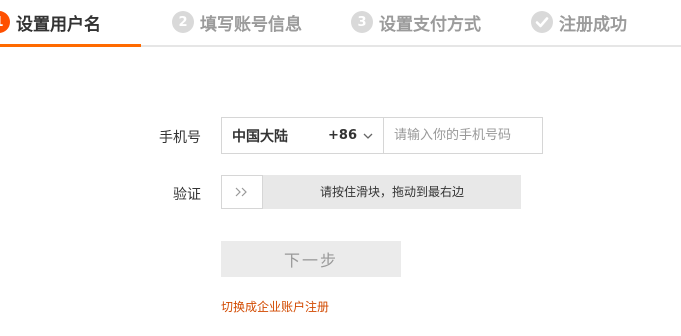 This screenshot has height=336, width=681. I want to click on step-1-set-username: 1 设置用户名, so click(50, 22).